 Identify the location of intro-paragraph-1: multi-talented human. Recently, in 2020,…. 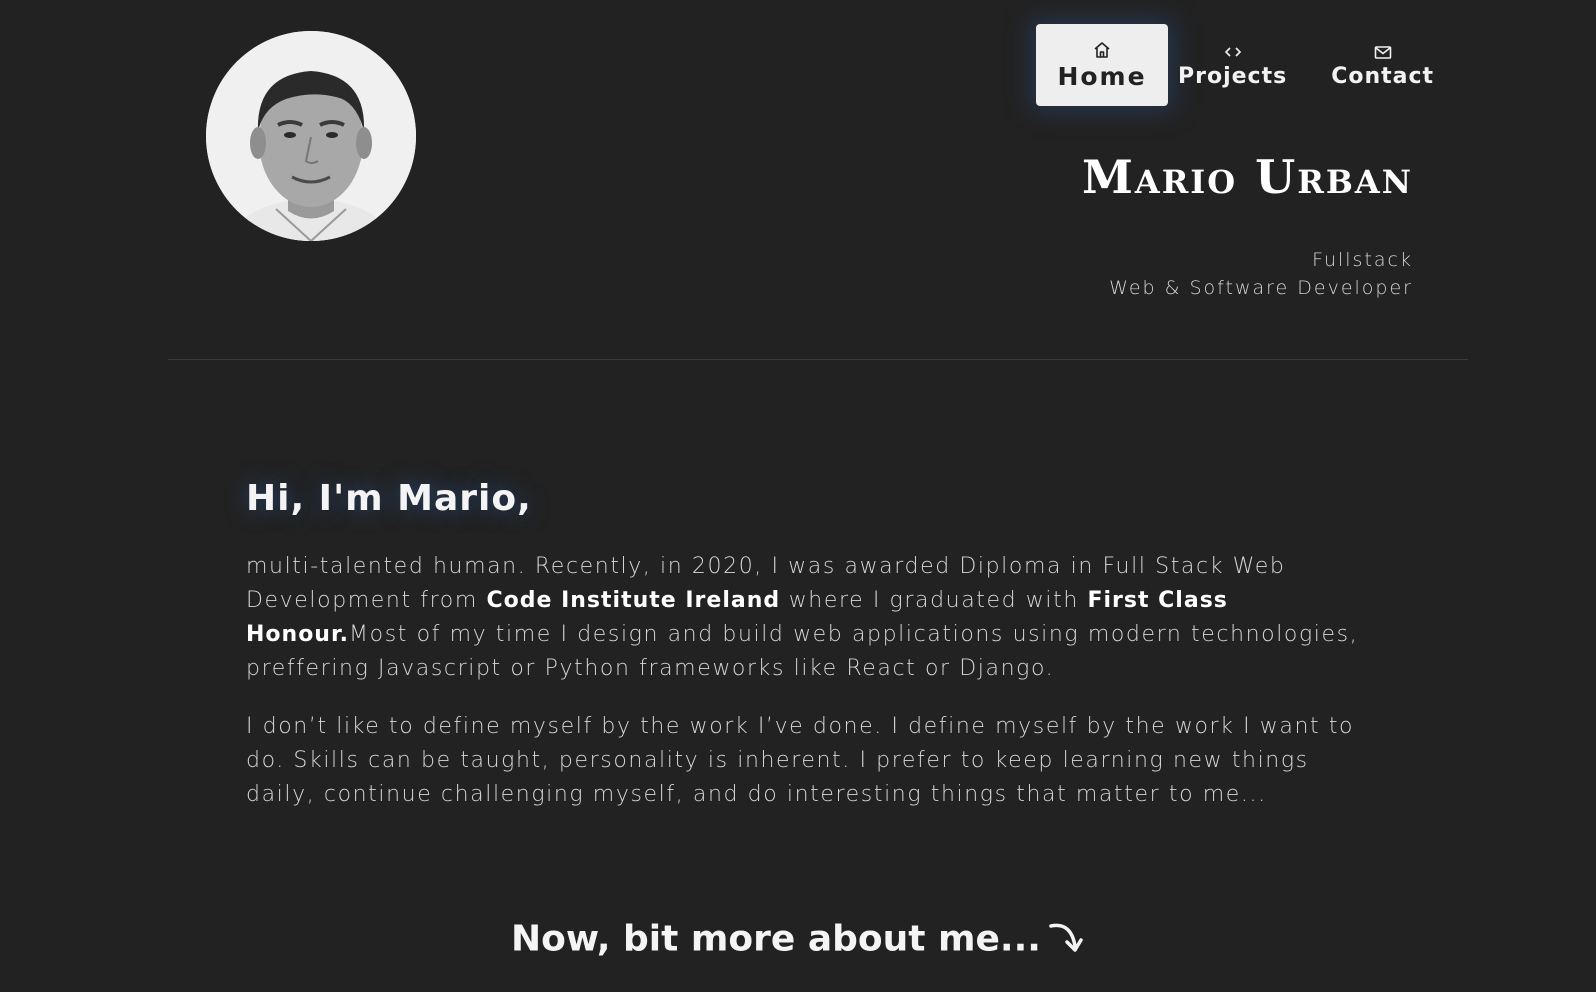
(816, 618).